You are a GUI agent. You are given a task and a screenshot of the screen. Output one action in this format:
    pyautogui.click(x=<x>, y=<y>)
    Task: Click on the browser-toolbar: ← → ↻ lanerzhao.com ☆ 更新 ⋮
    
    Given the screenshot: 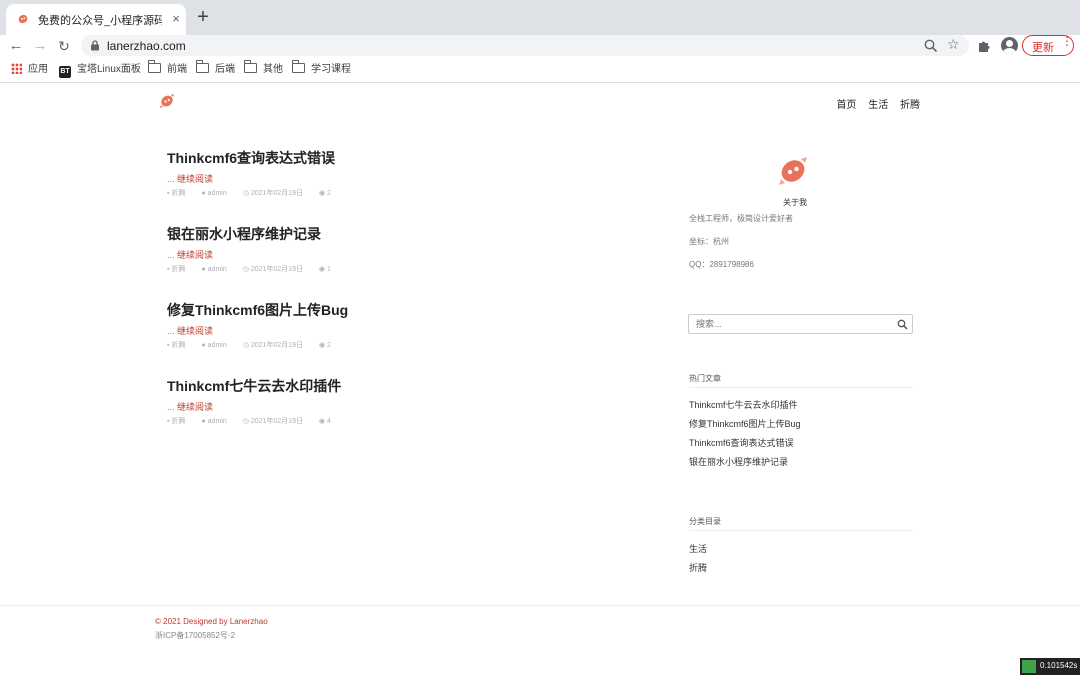 What is the action you would take?
    pyautogui.click(x=540, y=46)
    